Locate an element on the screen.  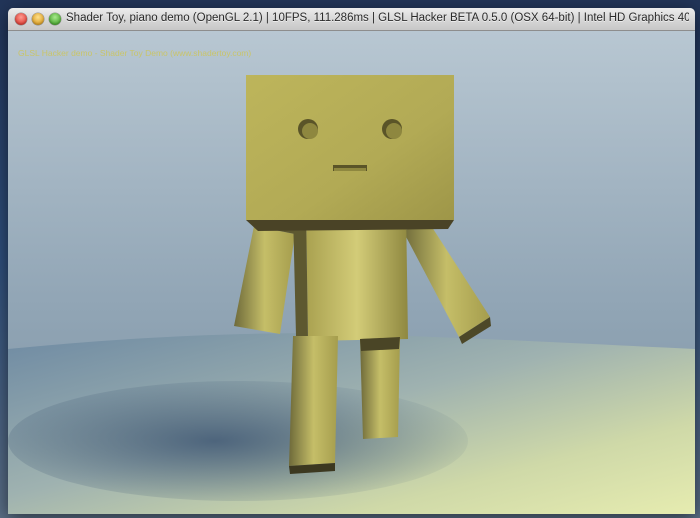
robot-right-leg is located at coordinates (380, 388).